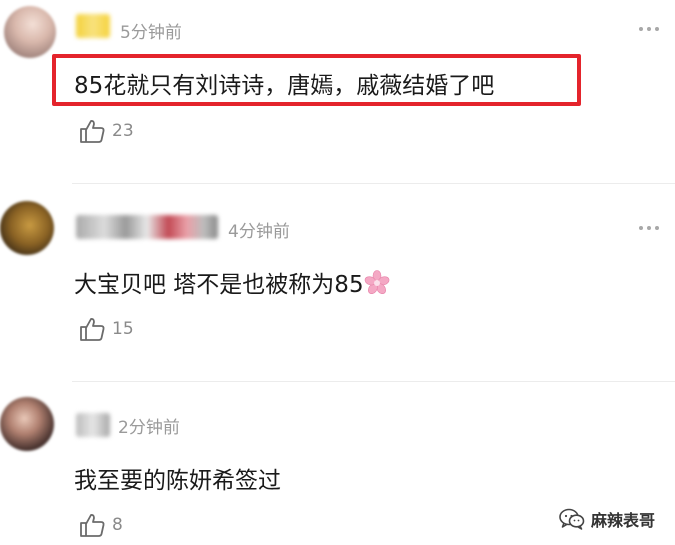 This screenshot has height=545, width=675. What do you see at coordinates (177, 481) in the screenshot?
I see `comment-text: 我至要的陈妍希签过` at bounding box center [177, 481].